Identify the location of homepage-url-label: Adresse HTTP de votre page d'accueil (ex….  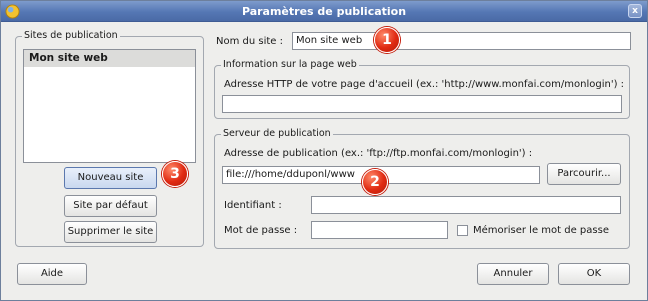
(424, 84).